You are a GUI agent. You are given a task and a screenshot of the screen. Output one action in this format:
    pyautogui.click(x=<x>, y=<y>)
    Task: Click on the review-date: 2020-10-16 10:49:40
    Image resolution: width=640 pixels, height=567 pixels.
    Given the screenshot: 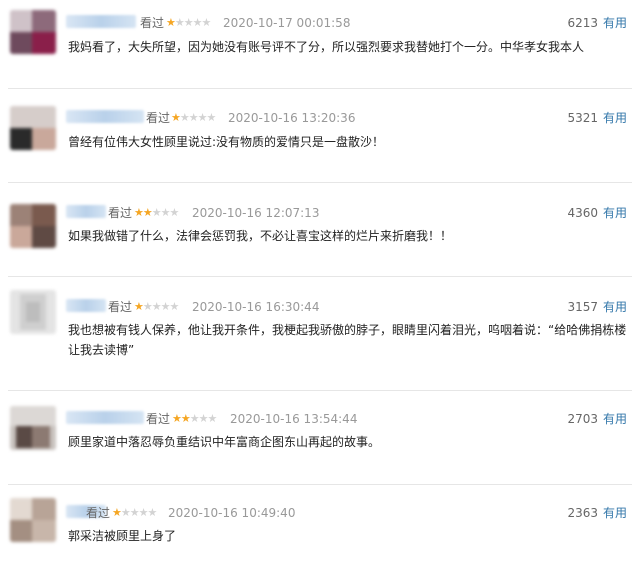 What is the action you would take?
    pyautogui.click(x=232, y=513)
    